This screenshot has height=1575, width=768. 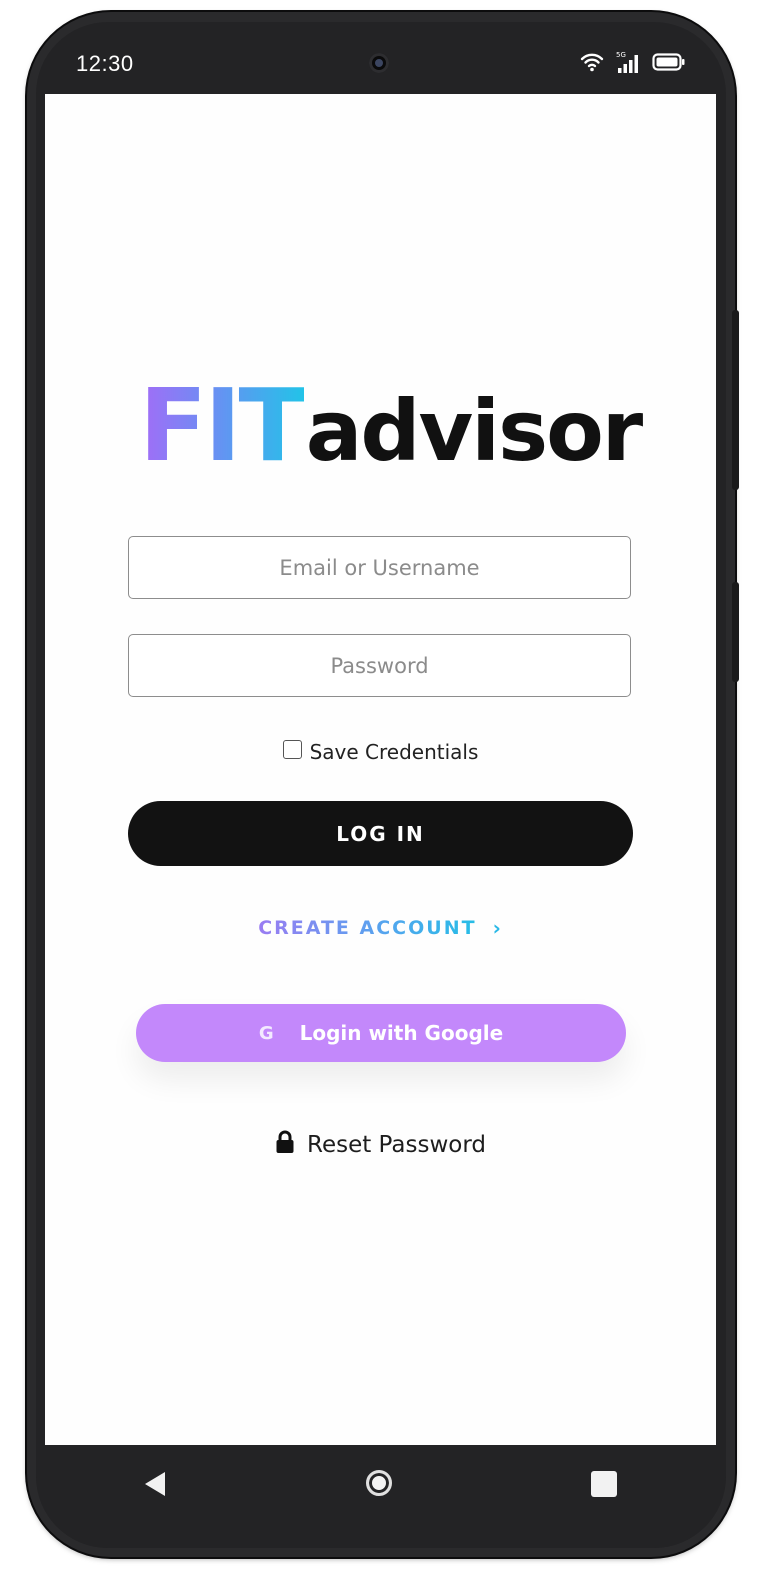 I want to click on email-field-wrapper, so click(x=379, y=567).